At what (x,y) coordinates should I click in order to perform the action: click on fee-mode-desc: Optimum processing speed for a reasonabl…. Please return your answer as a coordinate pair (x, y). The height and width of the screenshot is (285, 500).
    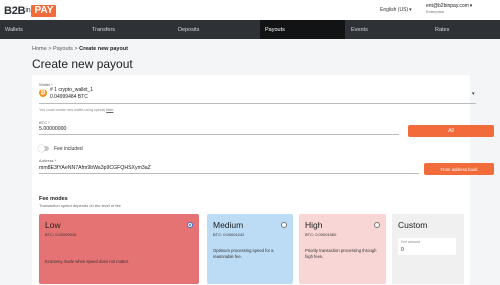
    Looking at the image, I should click on (243, 253).